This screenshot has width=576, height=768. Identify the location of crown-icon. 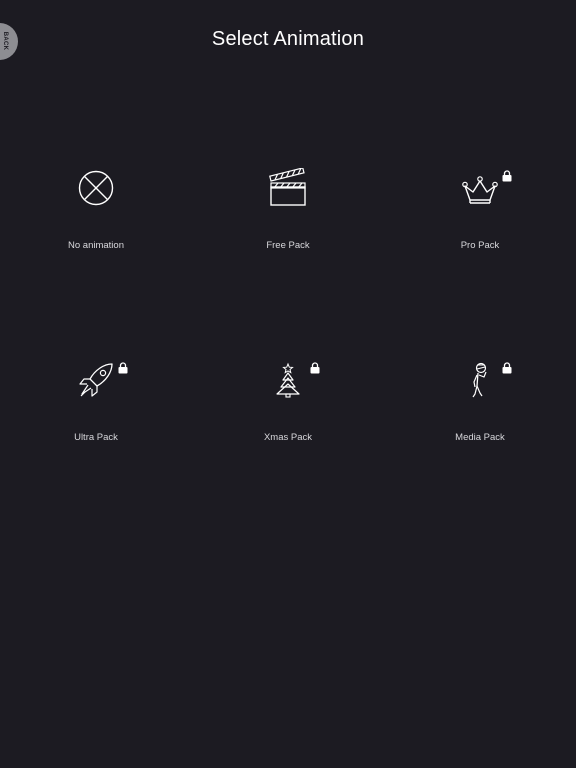
(480, 188).